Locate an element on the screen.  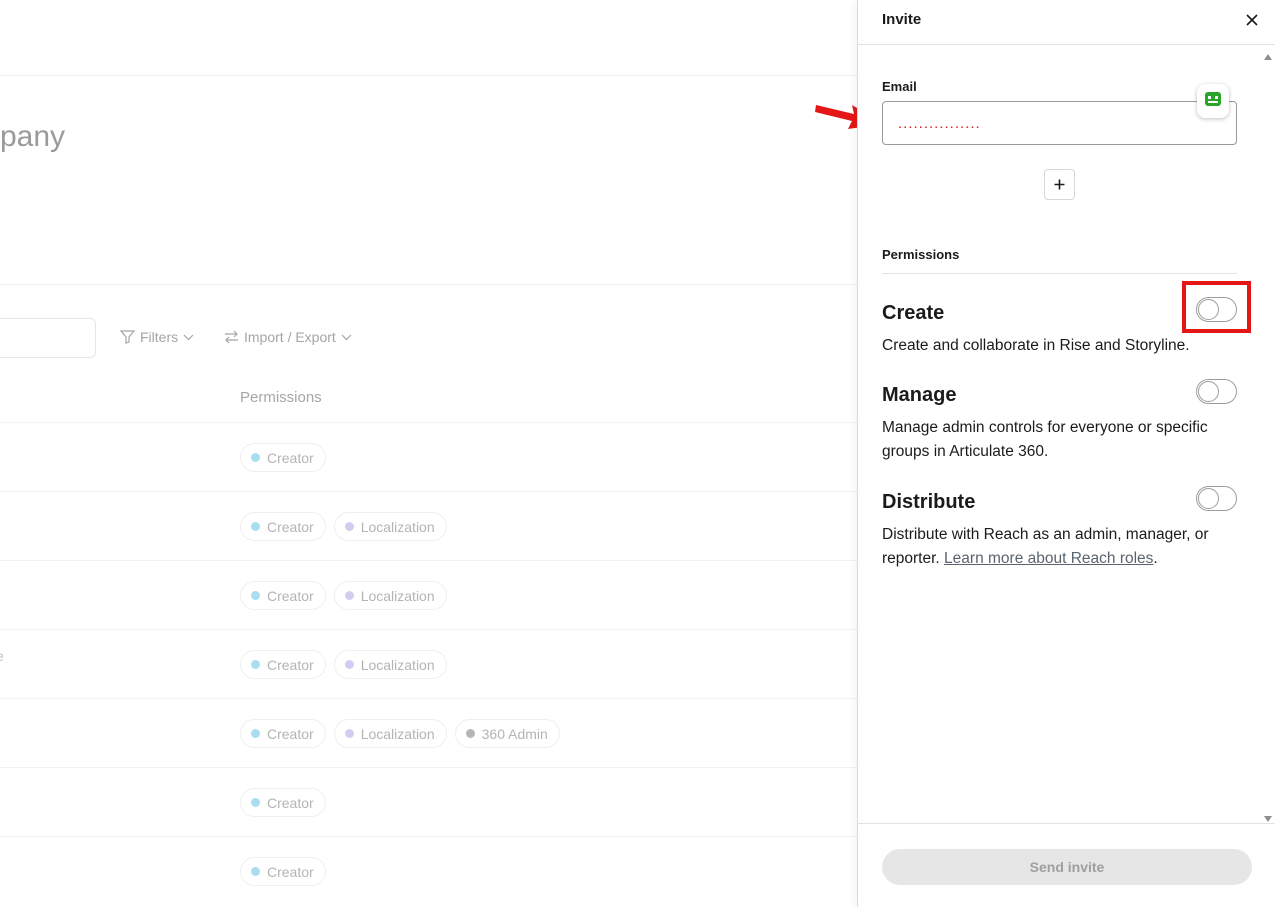
filters-label: Filters is located at coordinates (159, 337).